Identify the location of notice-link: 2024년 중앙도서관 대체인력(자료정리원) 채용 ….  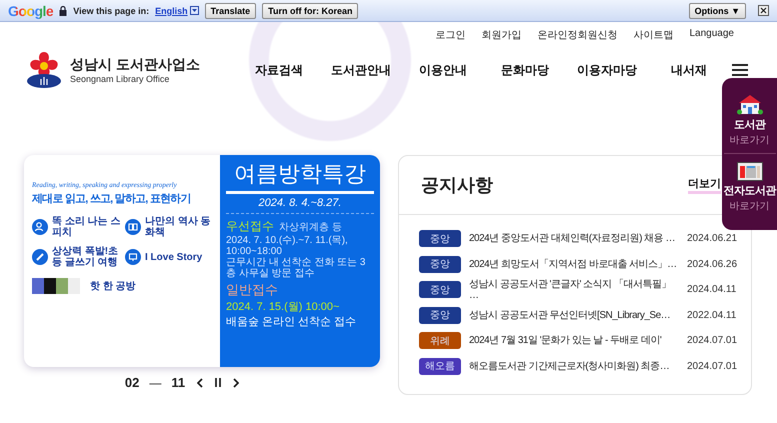
(574, 238).